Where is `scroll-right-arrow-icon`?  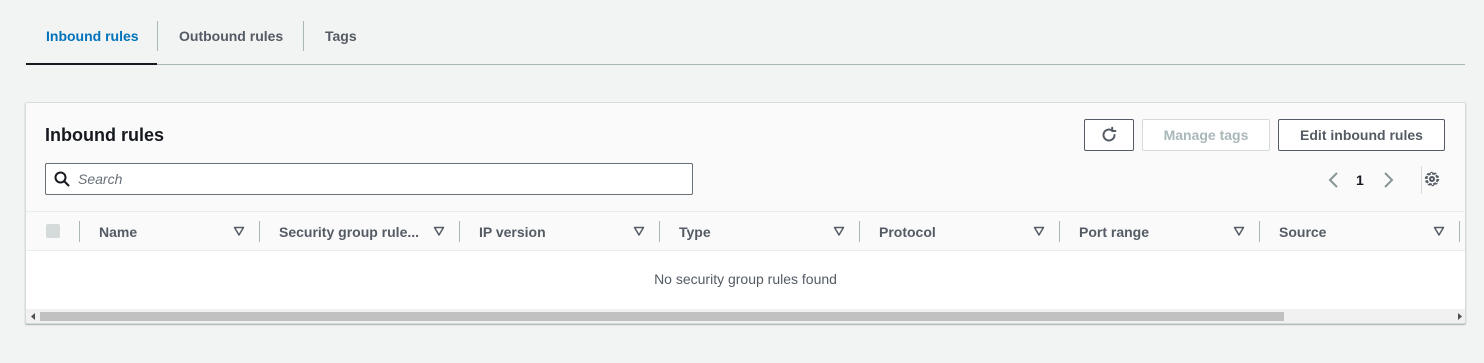
scroll-right-arrow-icon is located at coordinates (1459, 316).